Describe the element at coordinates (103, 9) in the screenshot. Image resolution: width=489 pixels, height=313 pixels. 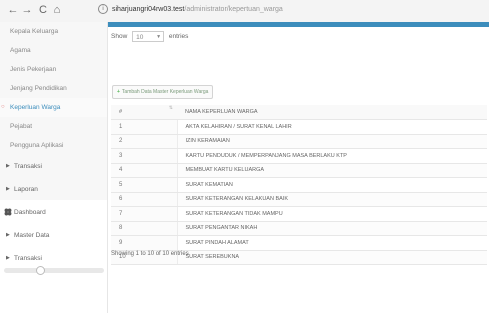
I see `info-icon: i` at that location.